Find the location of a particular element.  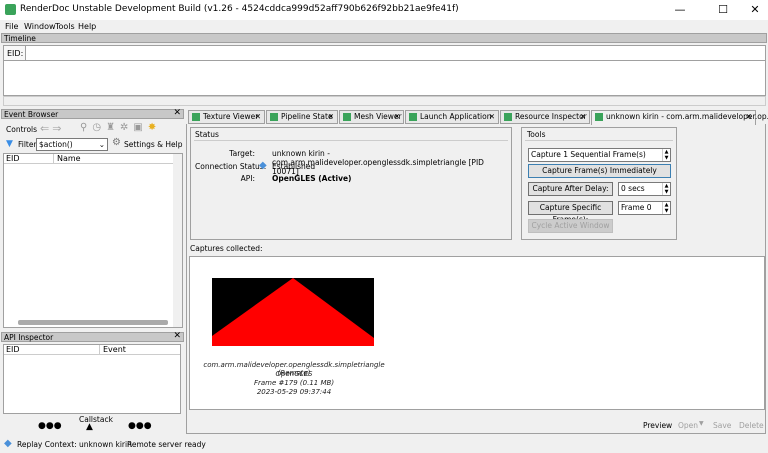

menu-bar is located at coordinates (384, 26).